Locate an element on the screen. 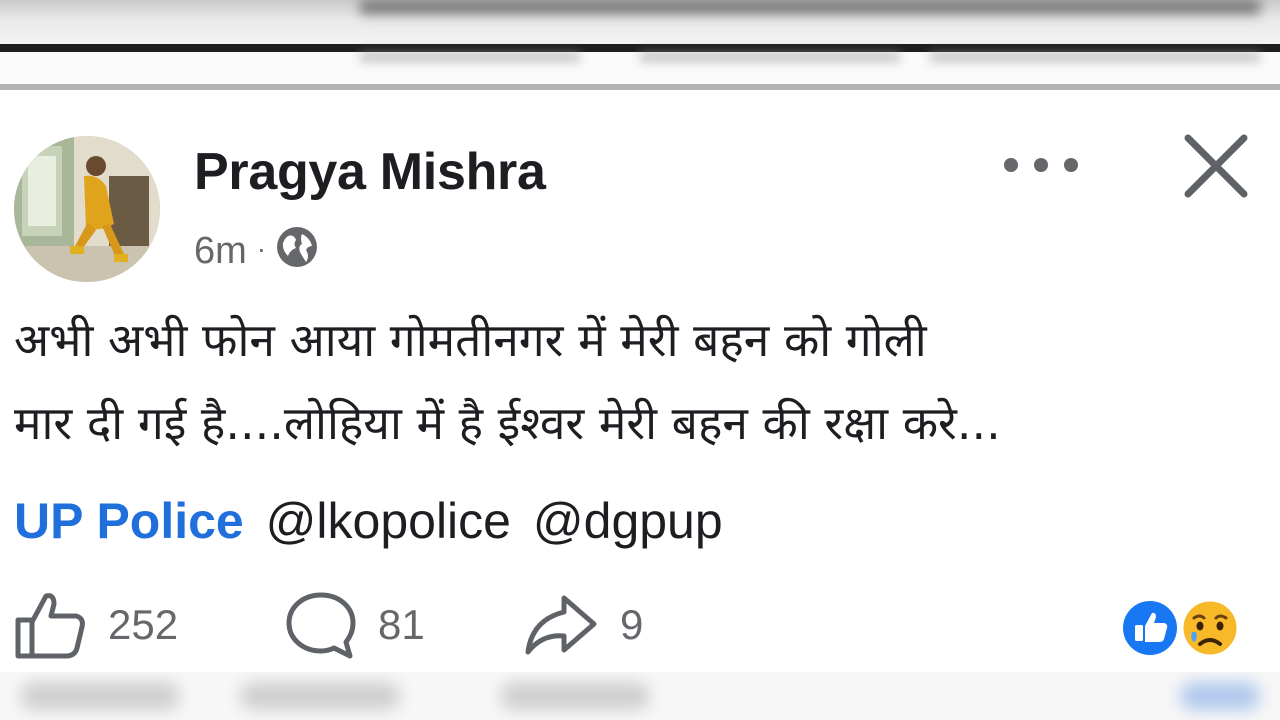 The image size is (1280, 720). like-count: 252 is located at coordinates (143, 624).